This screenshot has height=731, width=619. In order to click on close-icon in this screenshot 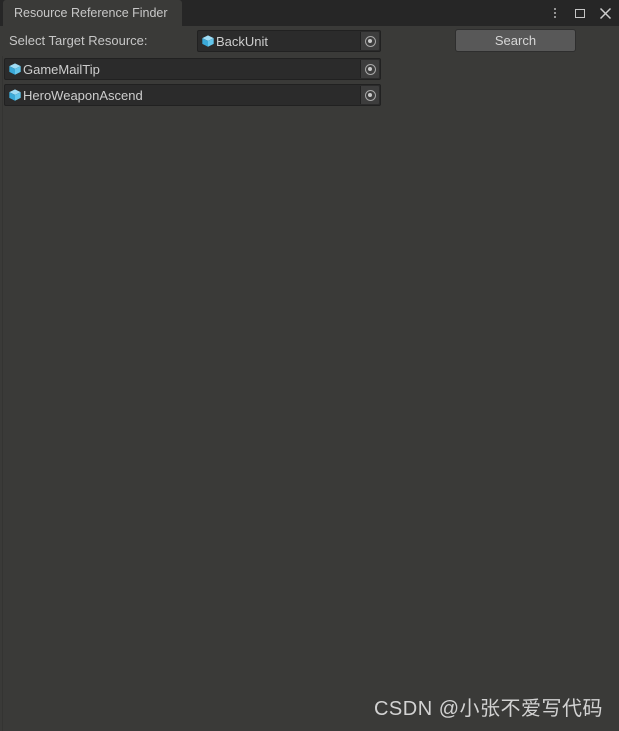, I will do `click(605, 13)`.